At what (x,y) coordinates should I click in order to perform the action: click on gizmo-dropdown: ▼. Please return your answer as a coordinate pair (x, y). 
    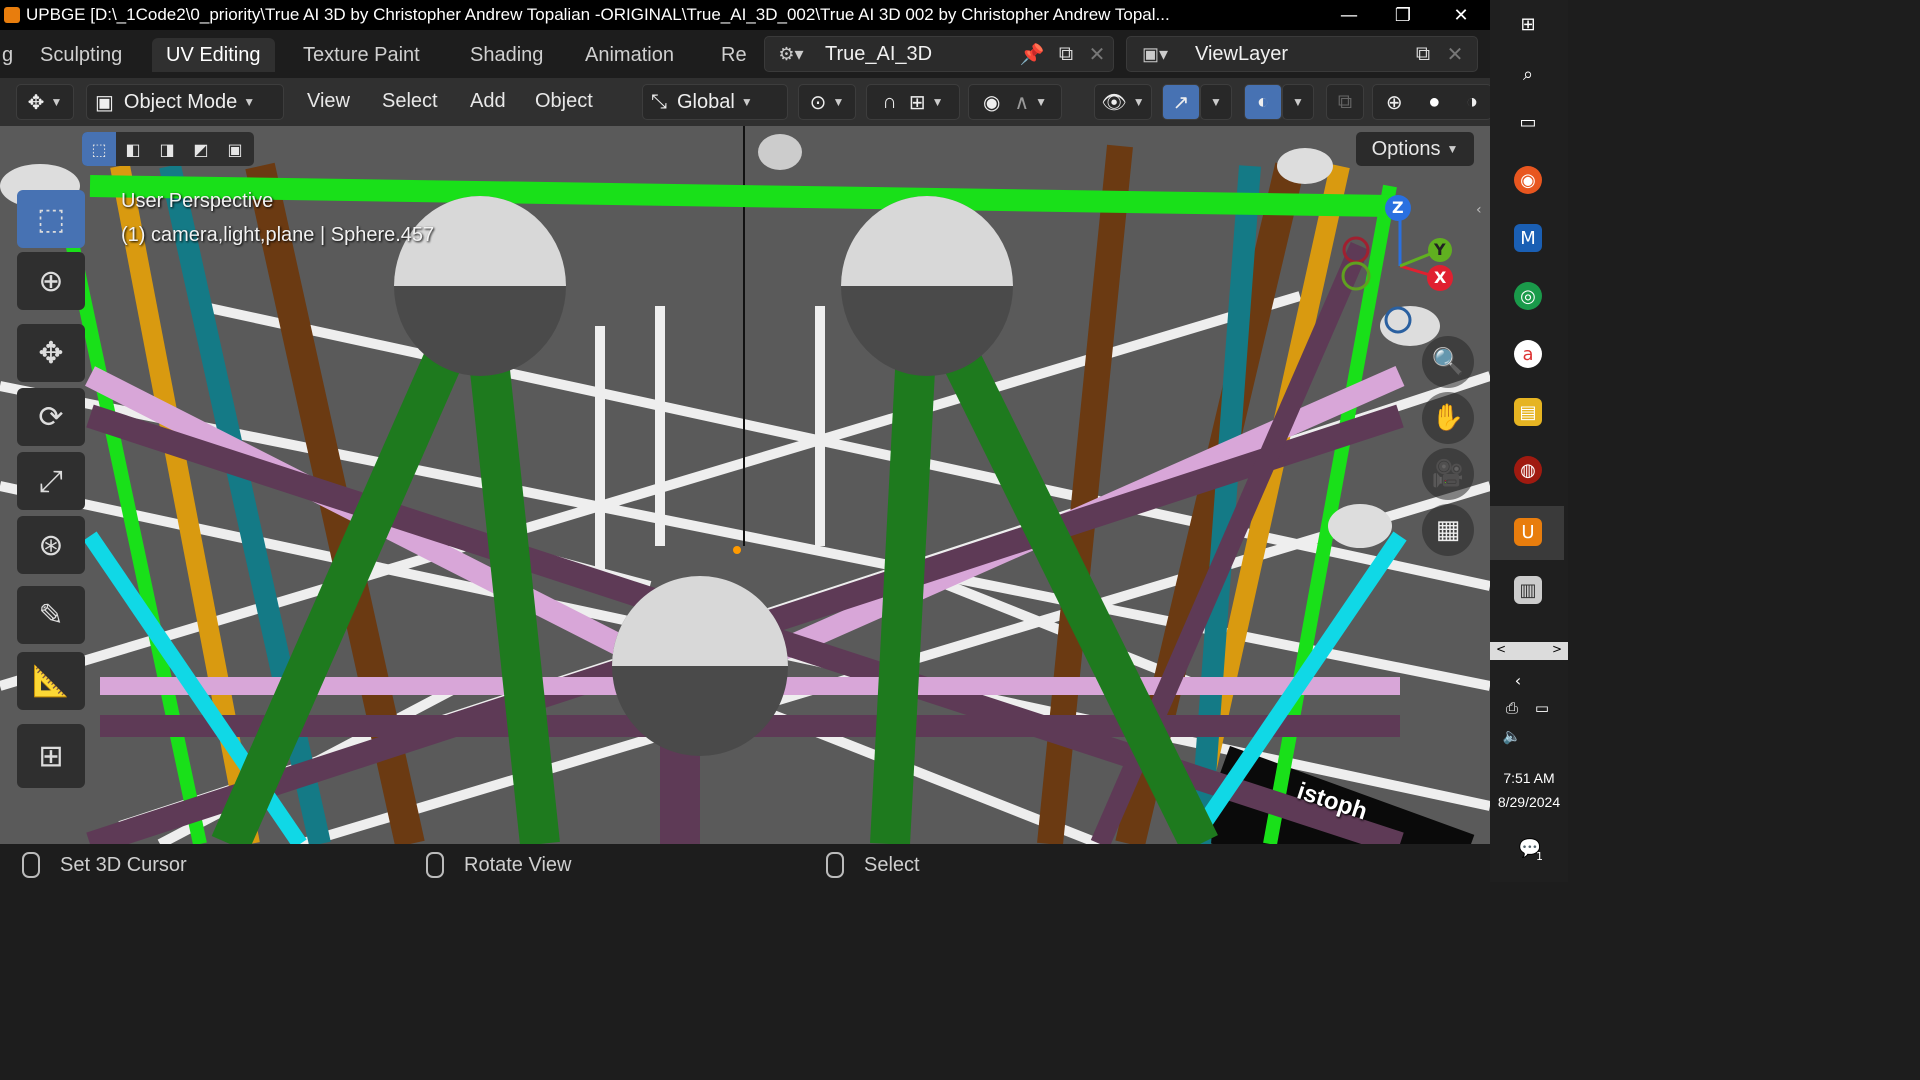
    Looking at the image, I should click on (1216, 102).